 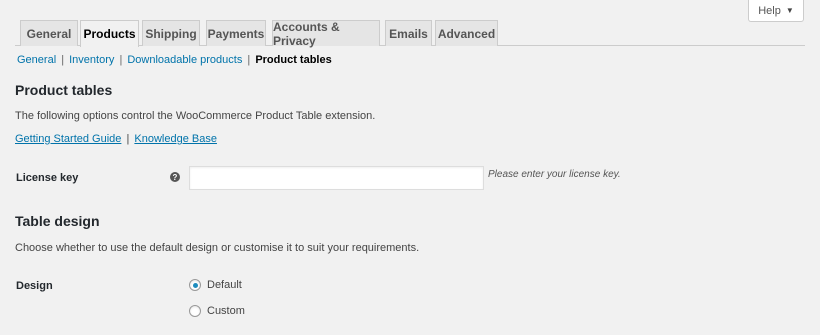 What do you see at coordinates (336, 178) in the screenshot?
I see `license-key-input` at bounding box center [336, 178].